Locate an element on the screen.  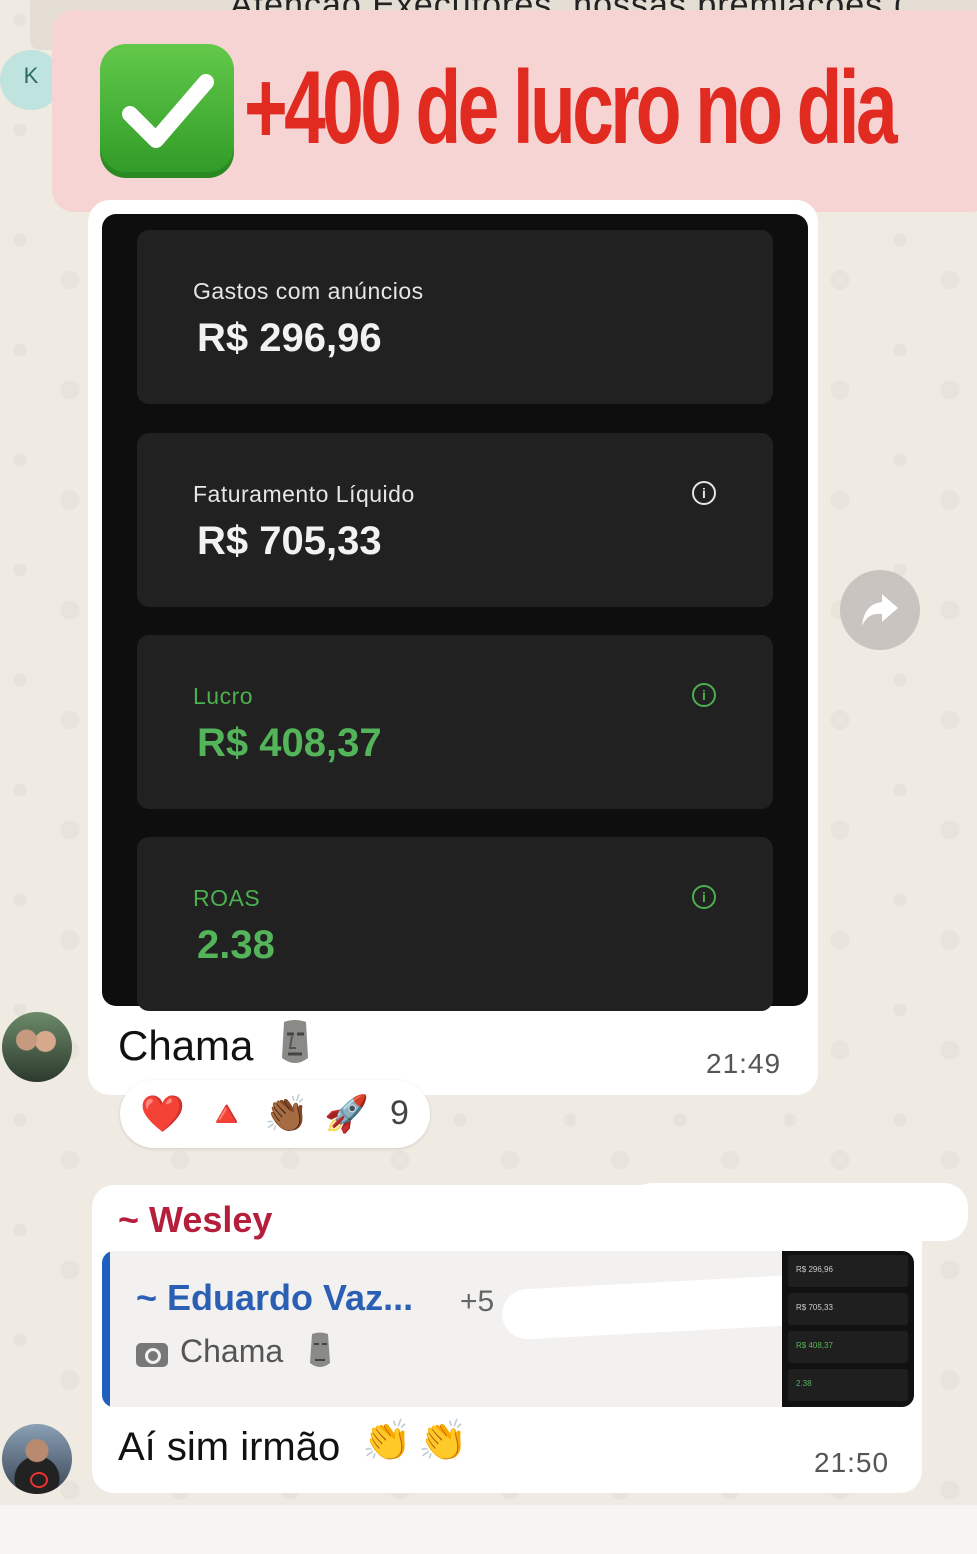
card-ad-spend: Gastos com anúncios R$ 296,96 is located at coordinates (455, 317).